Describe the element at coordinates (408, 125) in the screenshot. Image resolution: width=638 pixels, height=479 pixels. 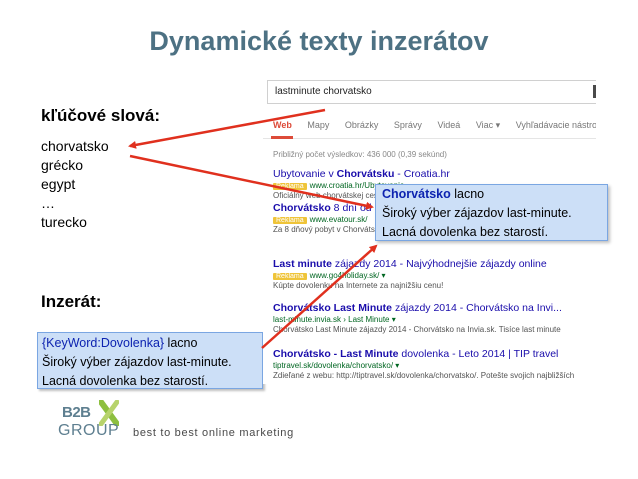
I see `tab-news: Správy` at that location.